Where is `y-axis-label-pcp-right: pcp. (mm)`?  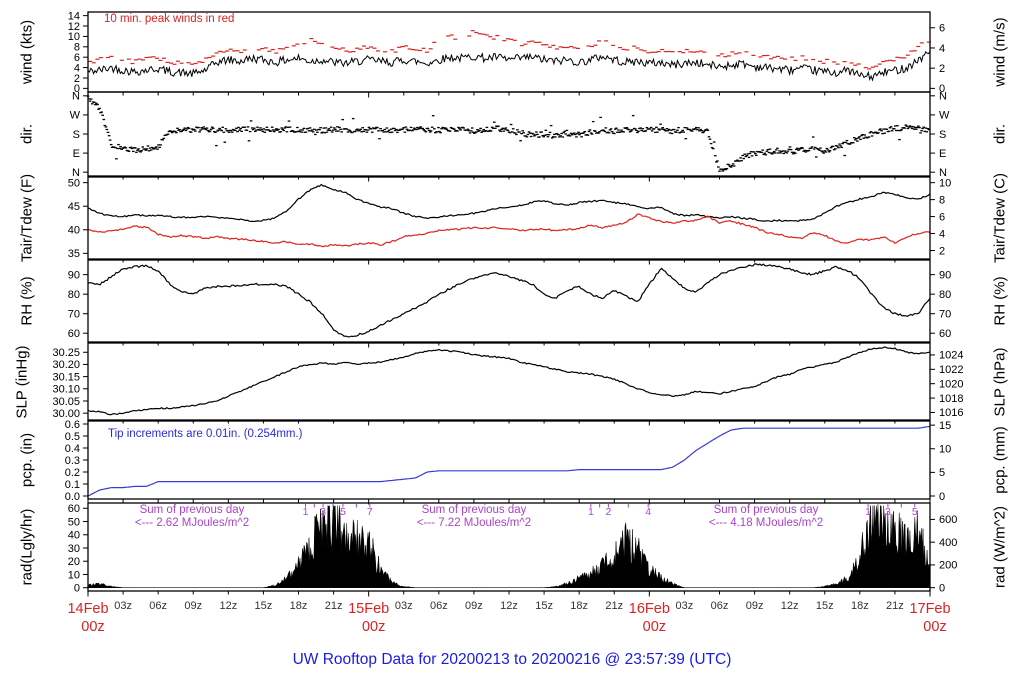
y-axis-label-pcp-right: pcp. (mm) is located at coordinates (1000, 460).